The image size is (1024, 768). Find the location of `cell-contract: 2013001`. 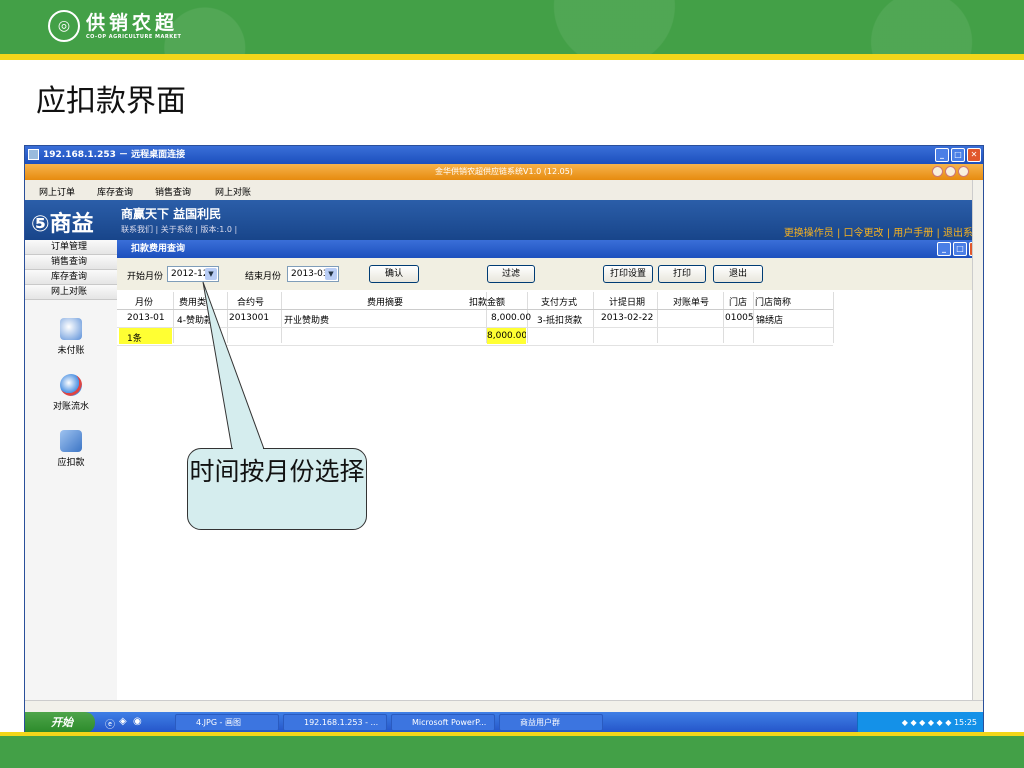

cell-contract: 2013001 is located at coordinates (249, 318).